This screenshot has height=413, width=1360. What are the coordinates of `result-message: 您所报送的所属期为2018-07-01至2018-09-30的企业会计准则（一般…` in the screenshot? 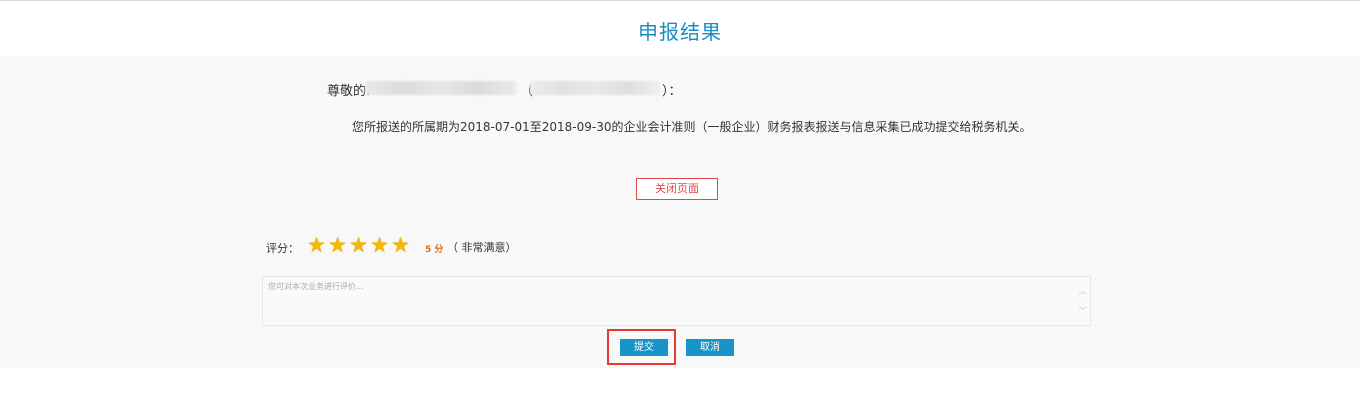 It's located at (692, 127).